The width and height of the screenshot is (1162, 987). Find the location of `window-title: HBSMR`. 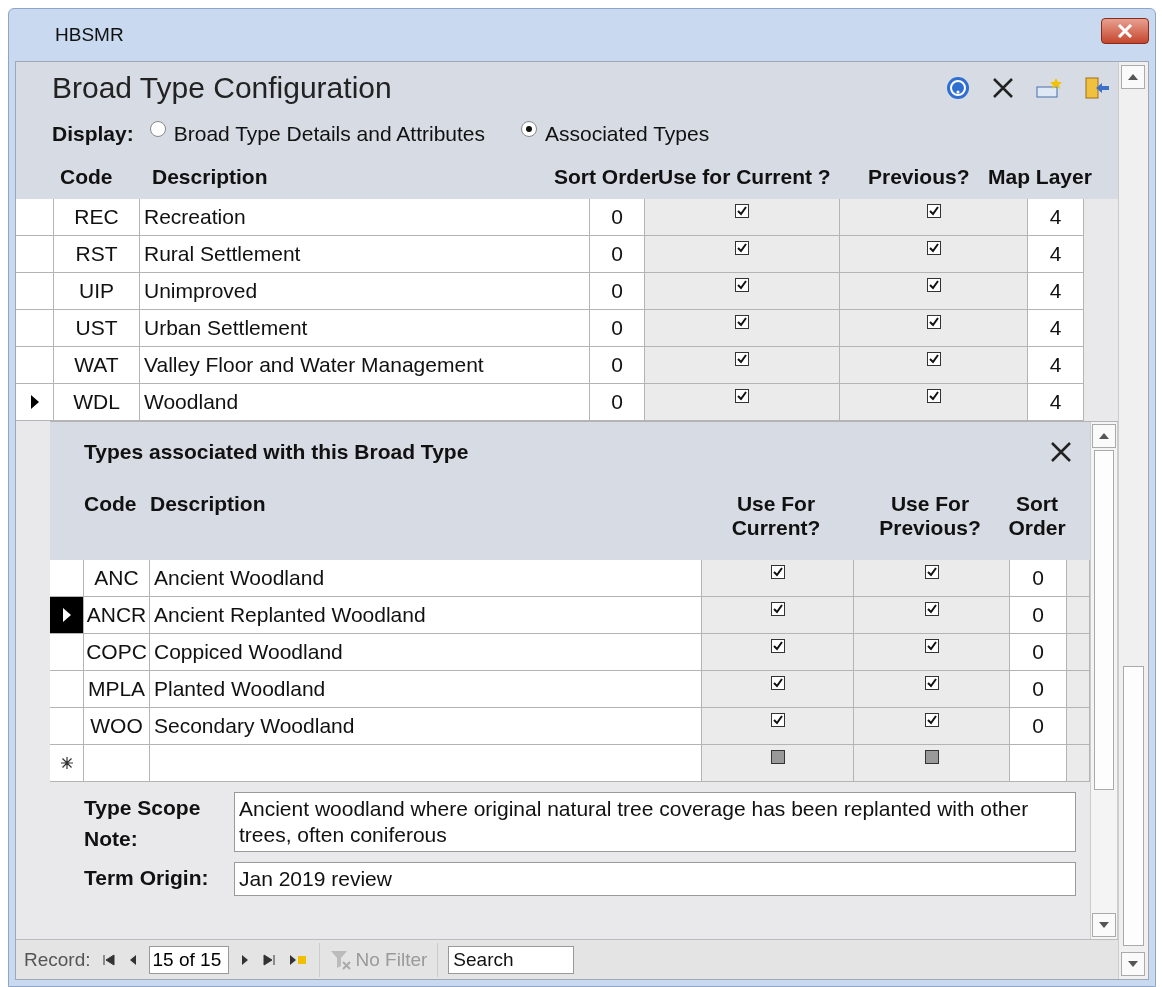

window-title: HBSMR is located at coordinates (89, 35).